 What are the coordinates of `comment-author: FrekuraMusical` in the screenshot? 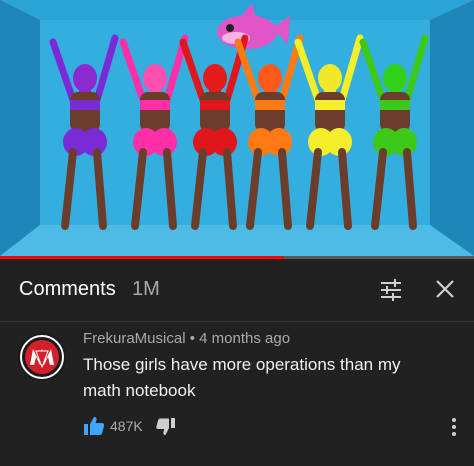 It's located at (134, 338).